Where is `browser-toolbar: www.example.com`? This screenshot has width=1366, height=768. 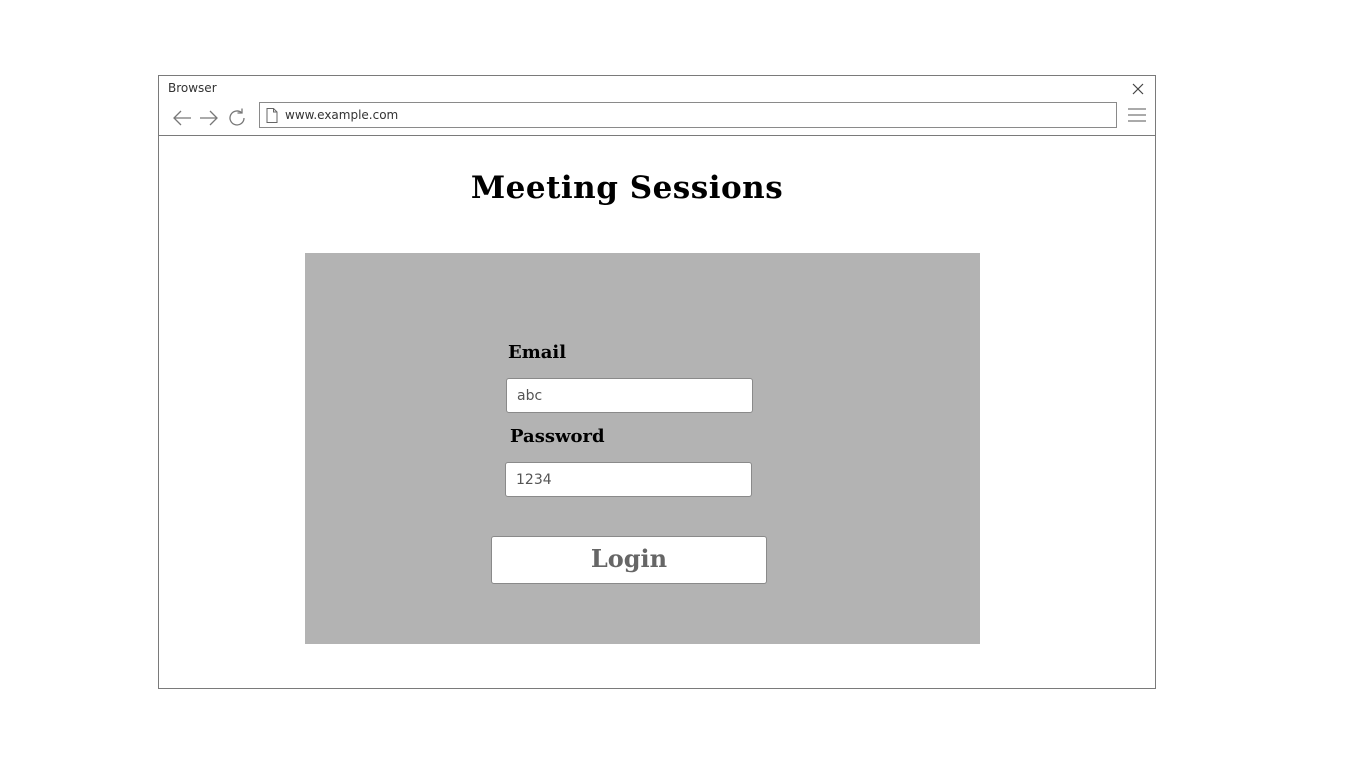 browser-toolbar: www.example.com is located at coordinates (657, 119).